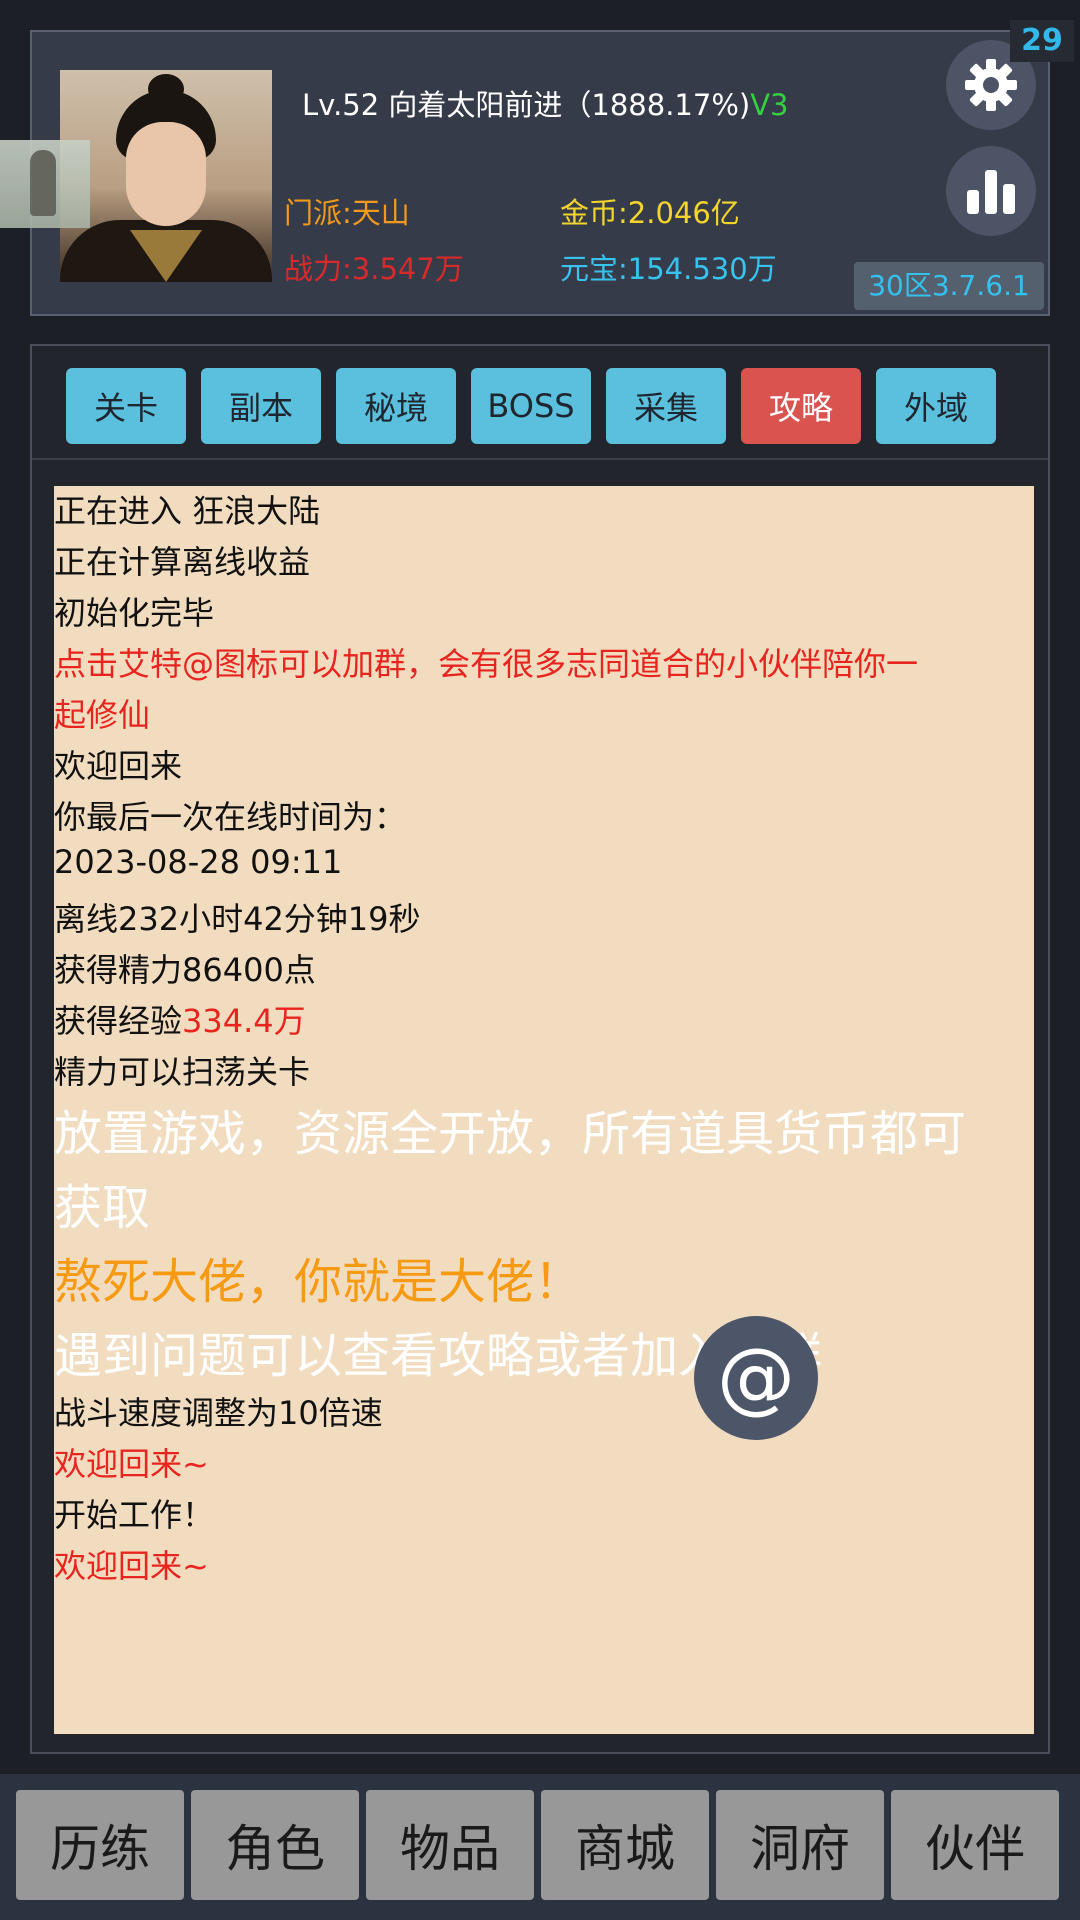 The height and width of the screenshot is (1920, 1080). Describe the element at coordinates (166, 89) in the screenshot. I see `avatar-bun` at that location.